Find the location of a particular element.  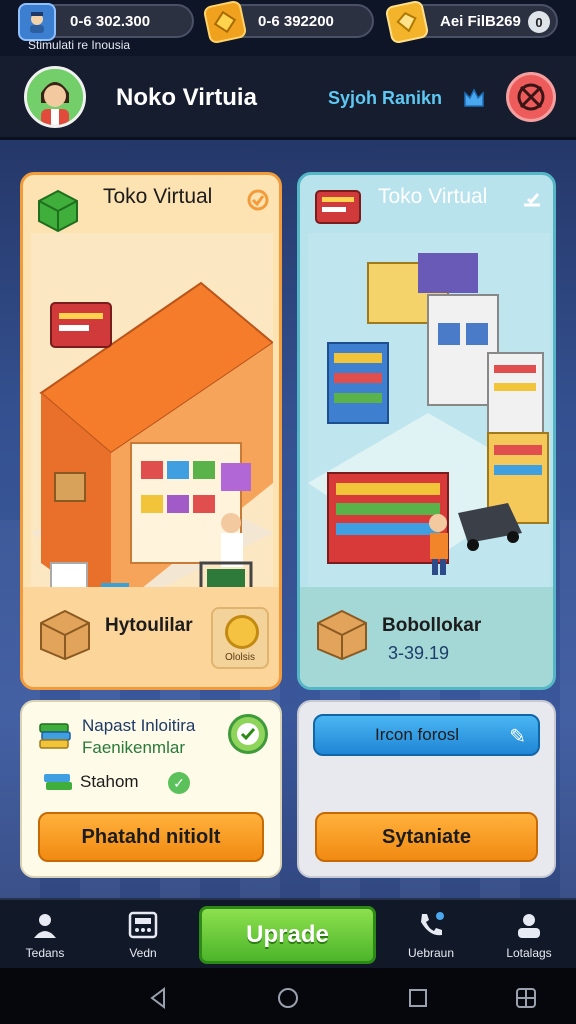

upgrade-button: Uprade is located at coordinates (287, 935).